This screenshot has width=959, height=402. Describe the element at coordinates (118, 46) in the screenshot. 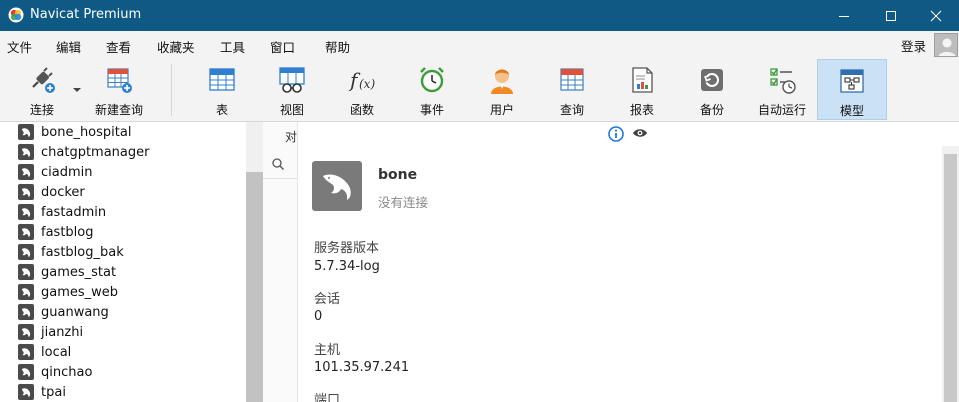

I see `menu-view: 查看` at that location.